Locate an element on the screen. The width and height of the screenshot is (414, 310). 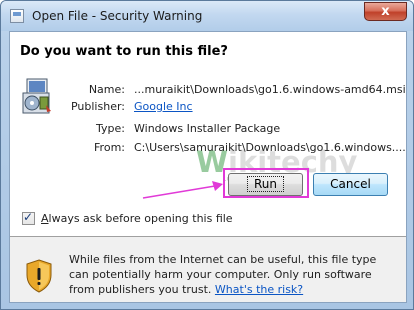
run-button: Run is located at coordinates (265, 184).